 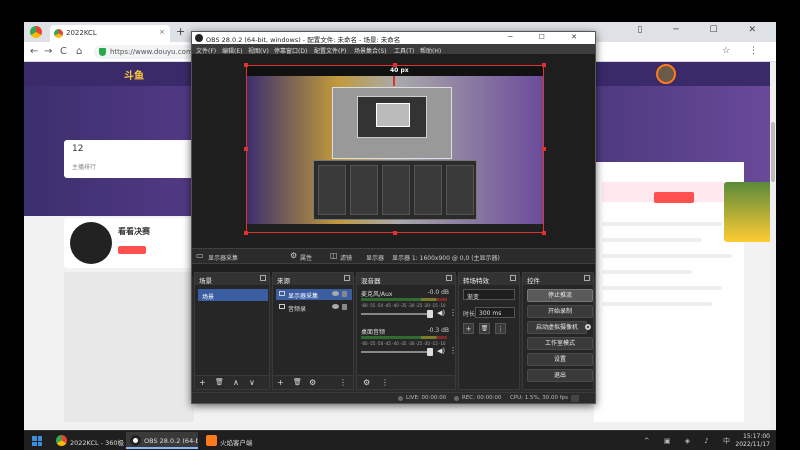 I want to click on remove-transition-button: 🗑, so click(x=484, y=328).